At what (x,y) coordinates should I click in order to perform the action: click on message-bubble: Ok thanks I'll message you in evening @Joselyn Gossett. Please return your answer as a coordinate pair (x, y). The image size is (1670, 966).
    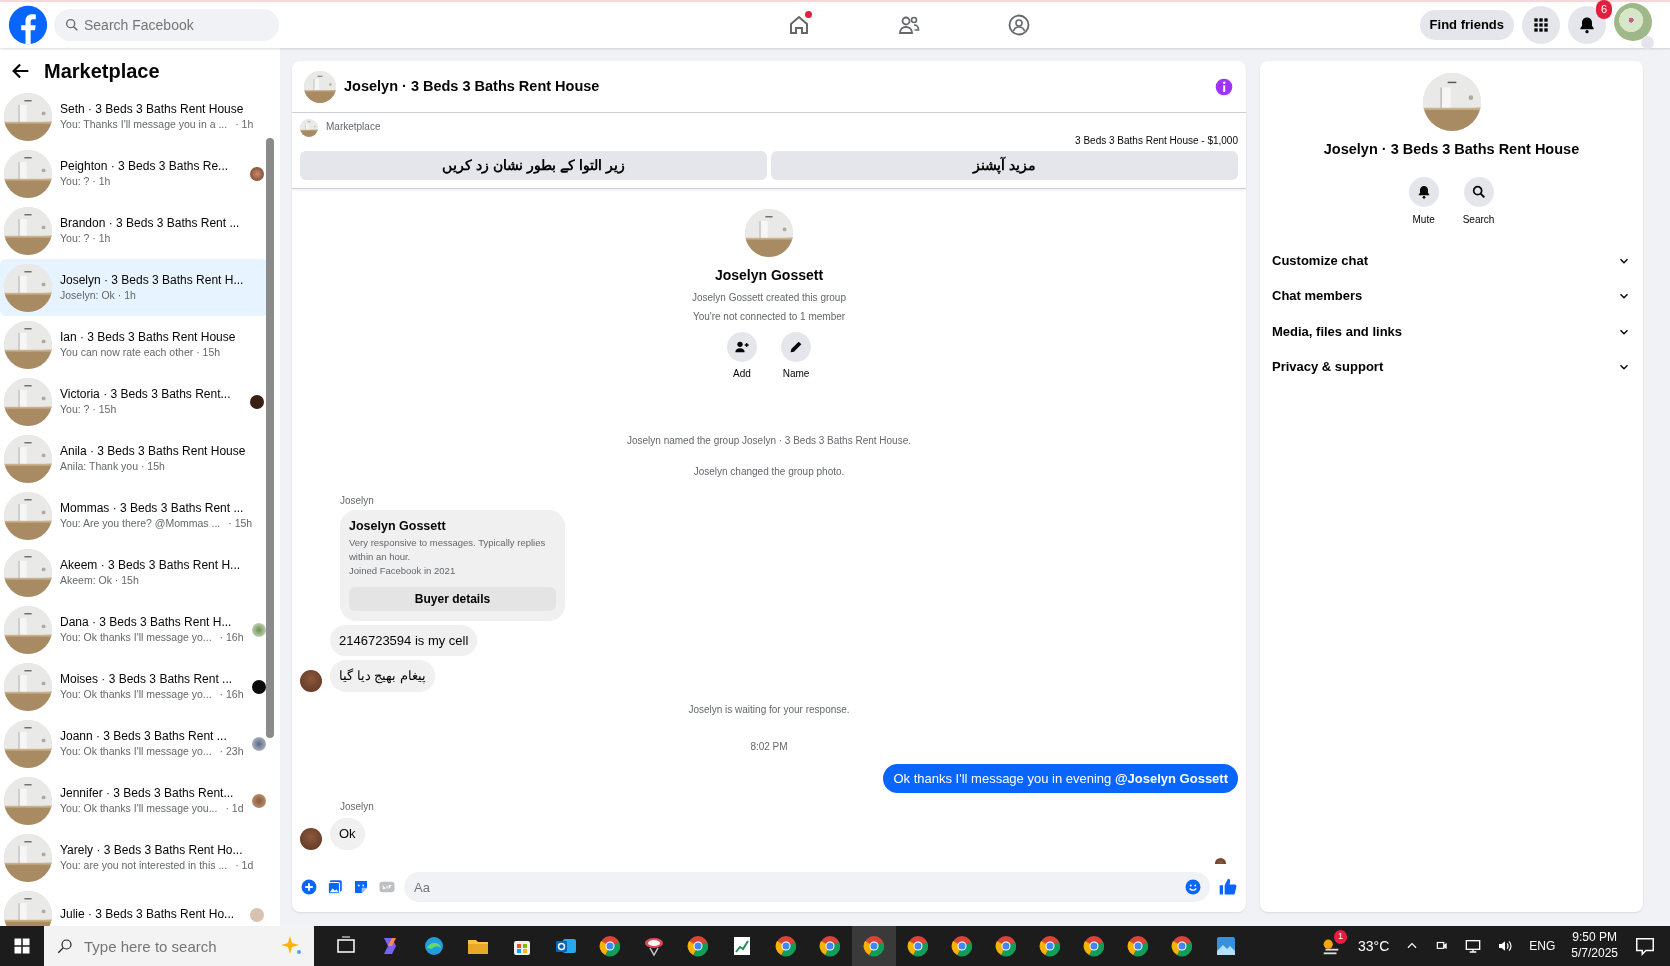
    Looking at the image, I should click on (1060, 778).